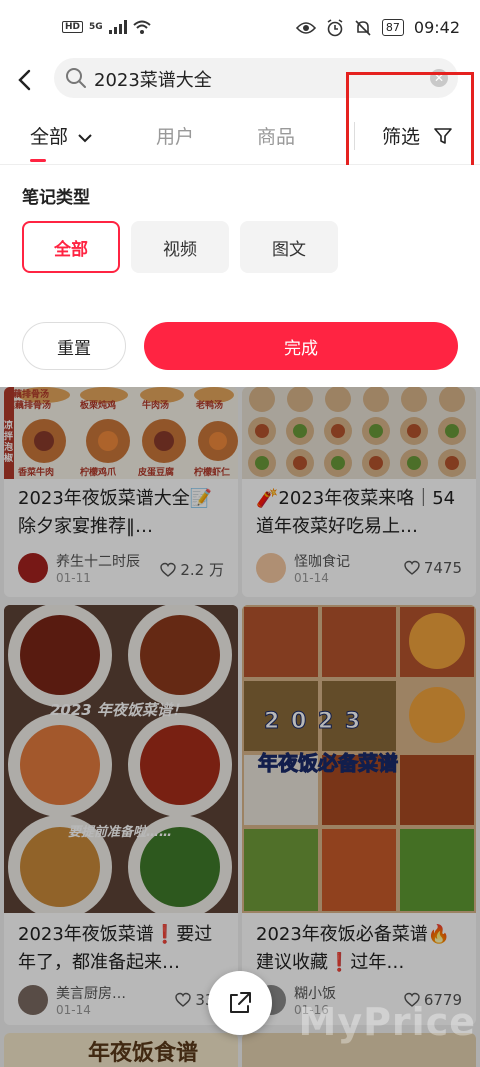 This screenshot has width=480, height=1067. What do you see at coordinates (276, 135) in the screenshot?
I see `tab-goods: 商品` at bounding box center [276, 135].